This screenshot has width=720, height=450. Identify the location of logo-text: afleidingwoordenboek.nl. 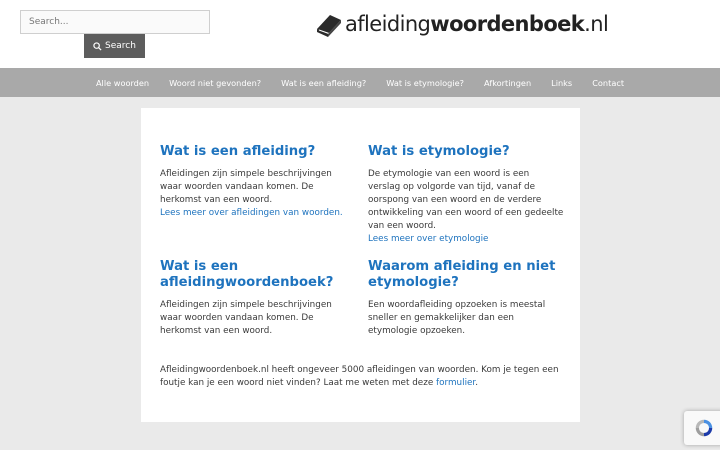
(477, 24).